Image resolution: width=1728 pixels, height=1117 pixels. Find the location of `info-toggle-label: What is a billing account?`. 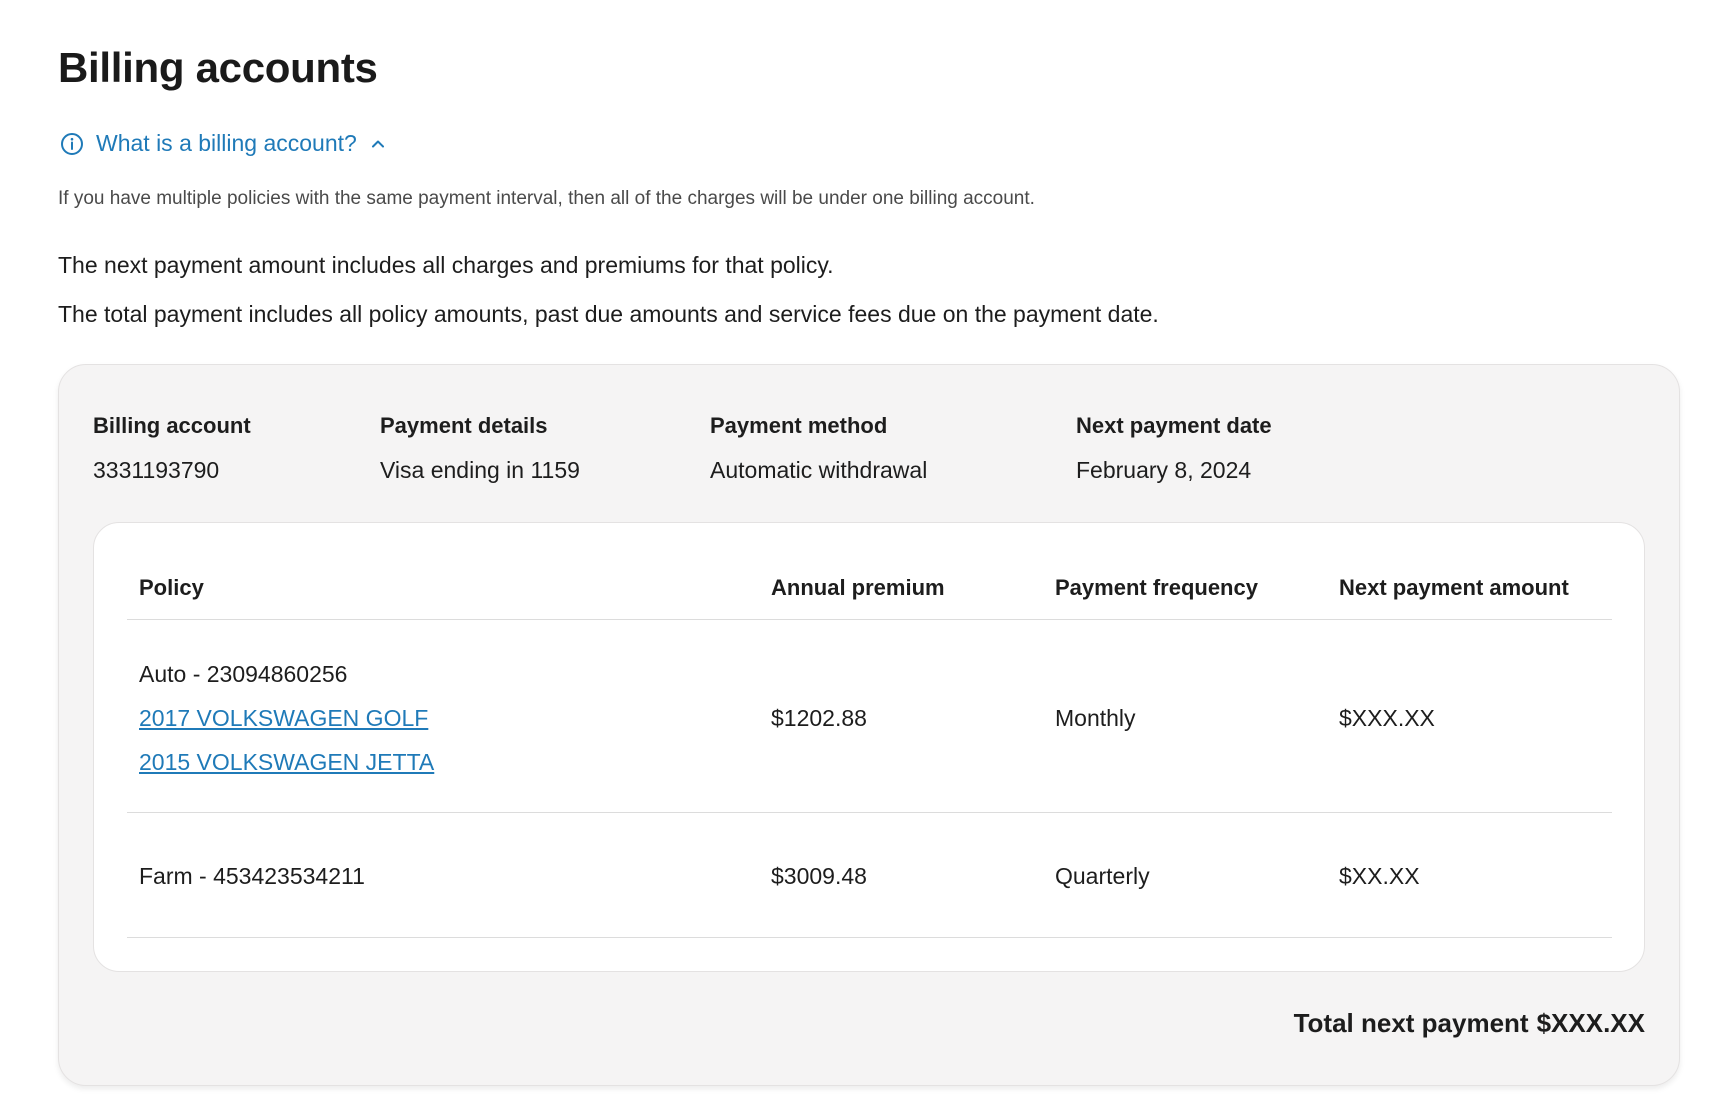

info-toggle-label: What is a billing account? is located at coordinates (226, 143).